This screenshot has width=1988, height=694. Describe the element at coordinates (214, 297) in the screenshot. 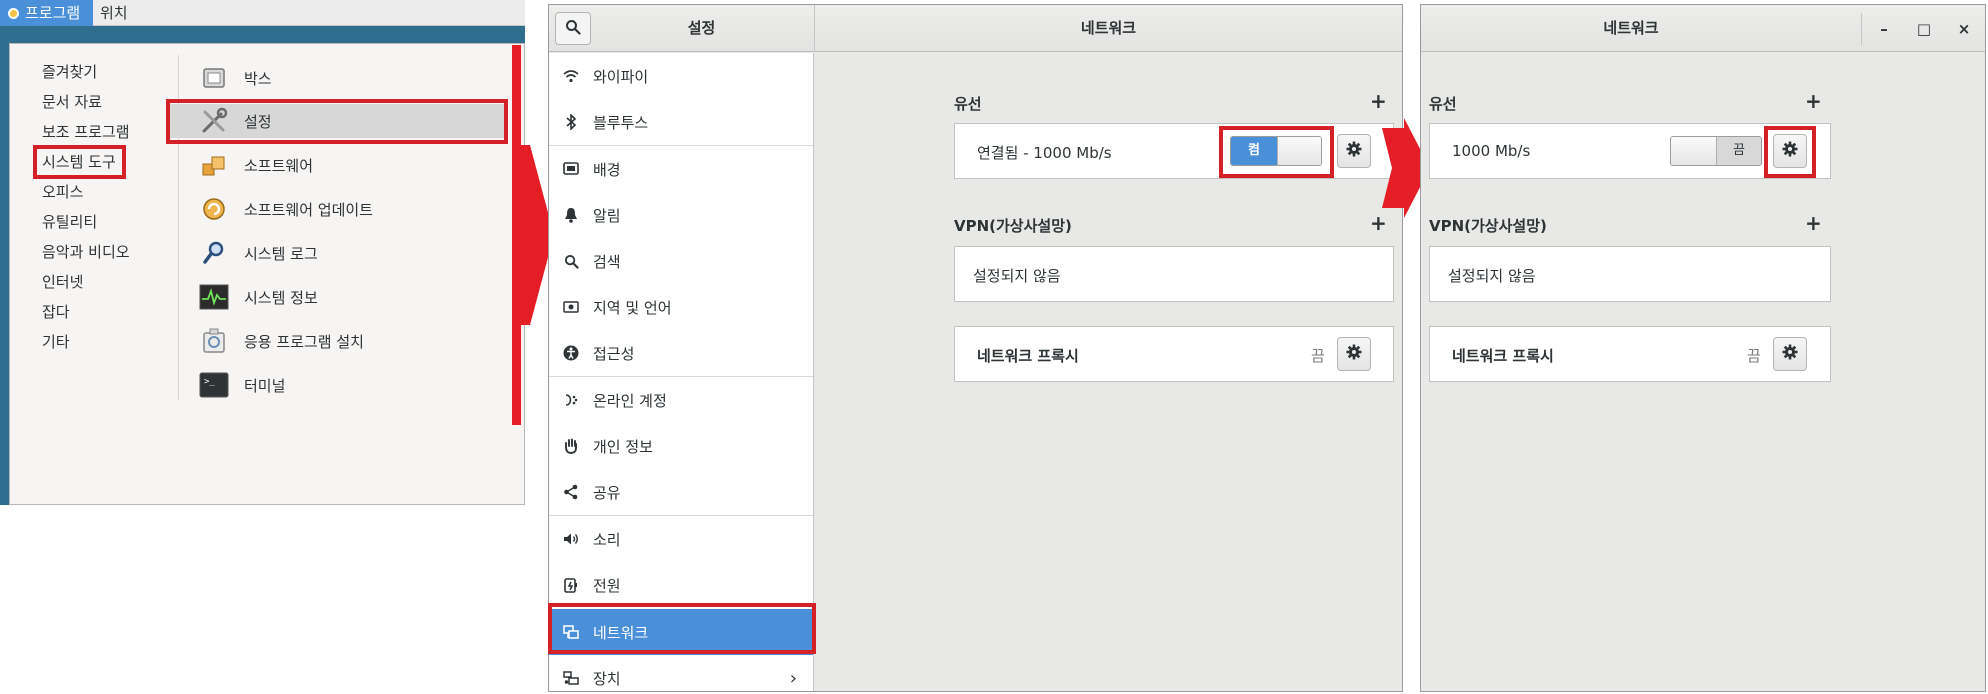

I see `system-monitor-icon` at that location.